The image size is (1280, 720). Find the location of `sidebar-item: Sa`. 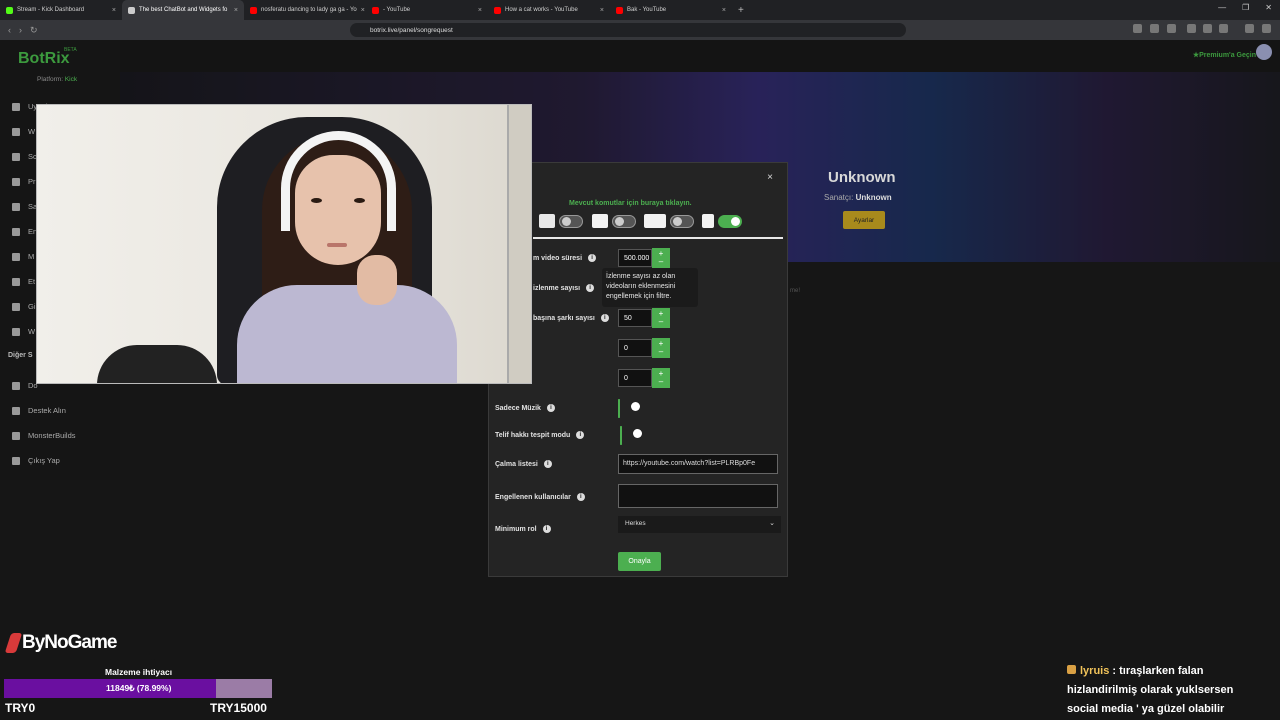

sidebar-item: Sa is located at coordinates (24, 206).